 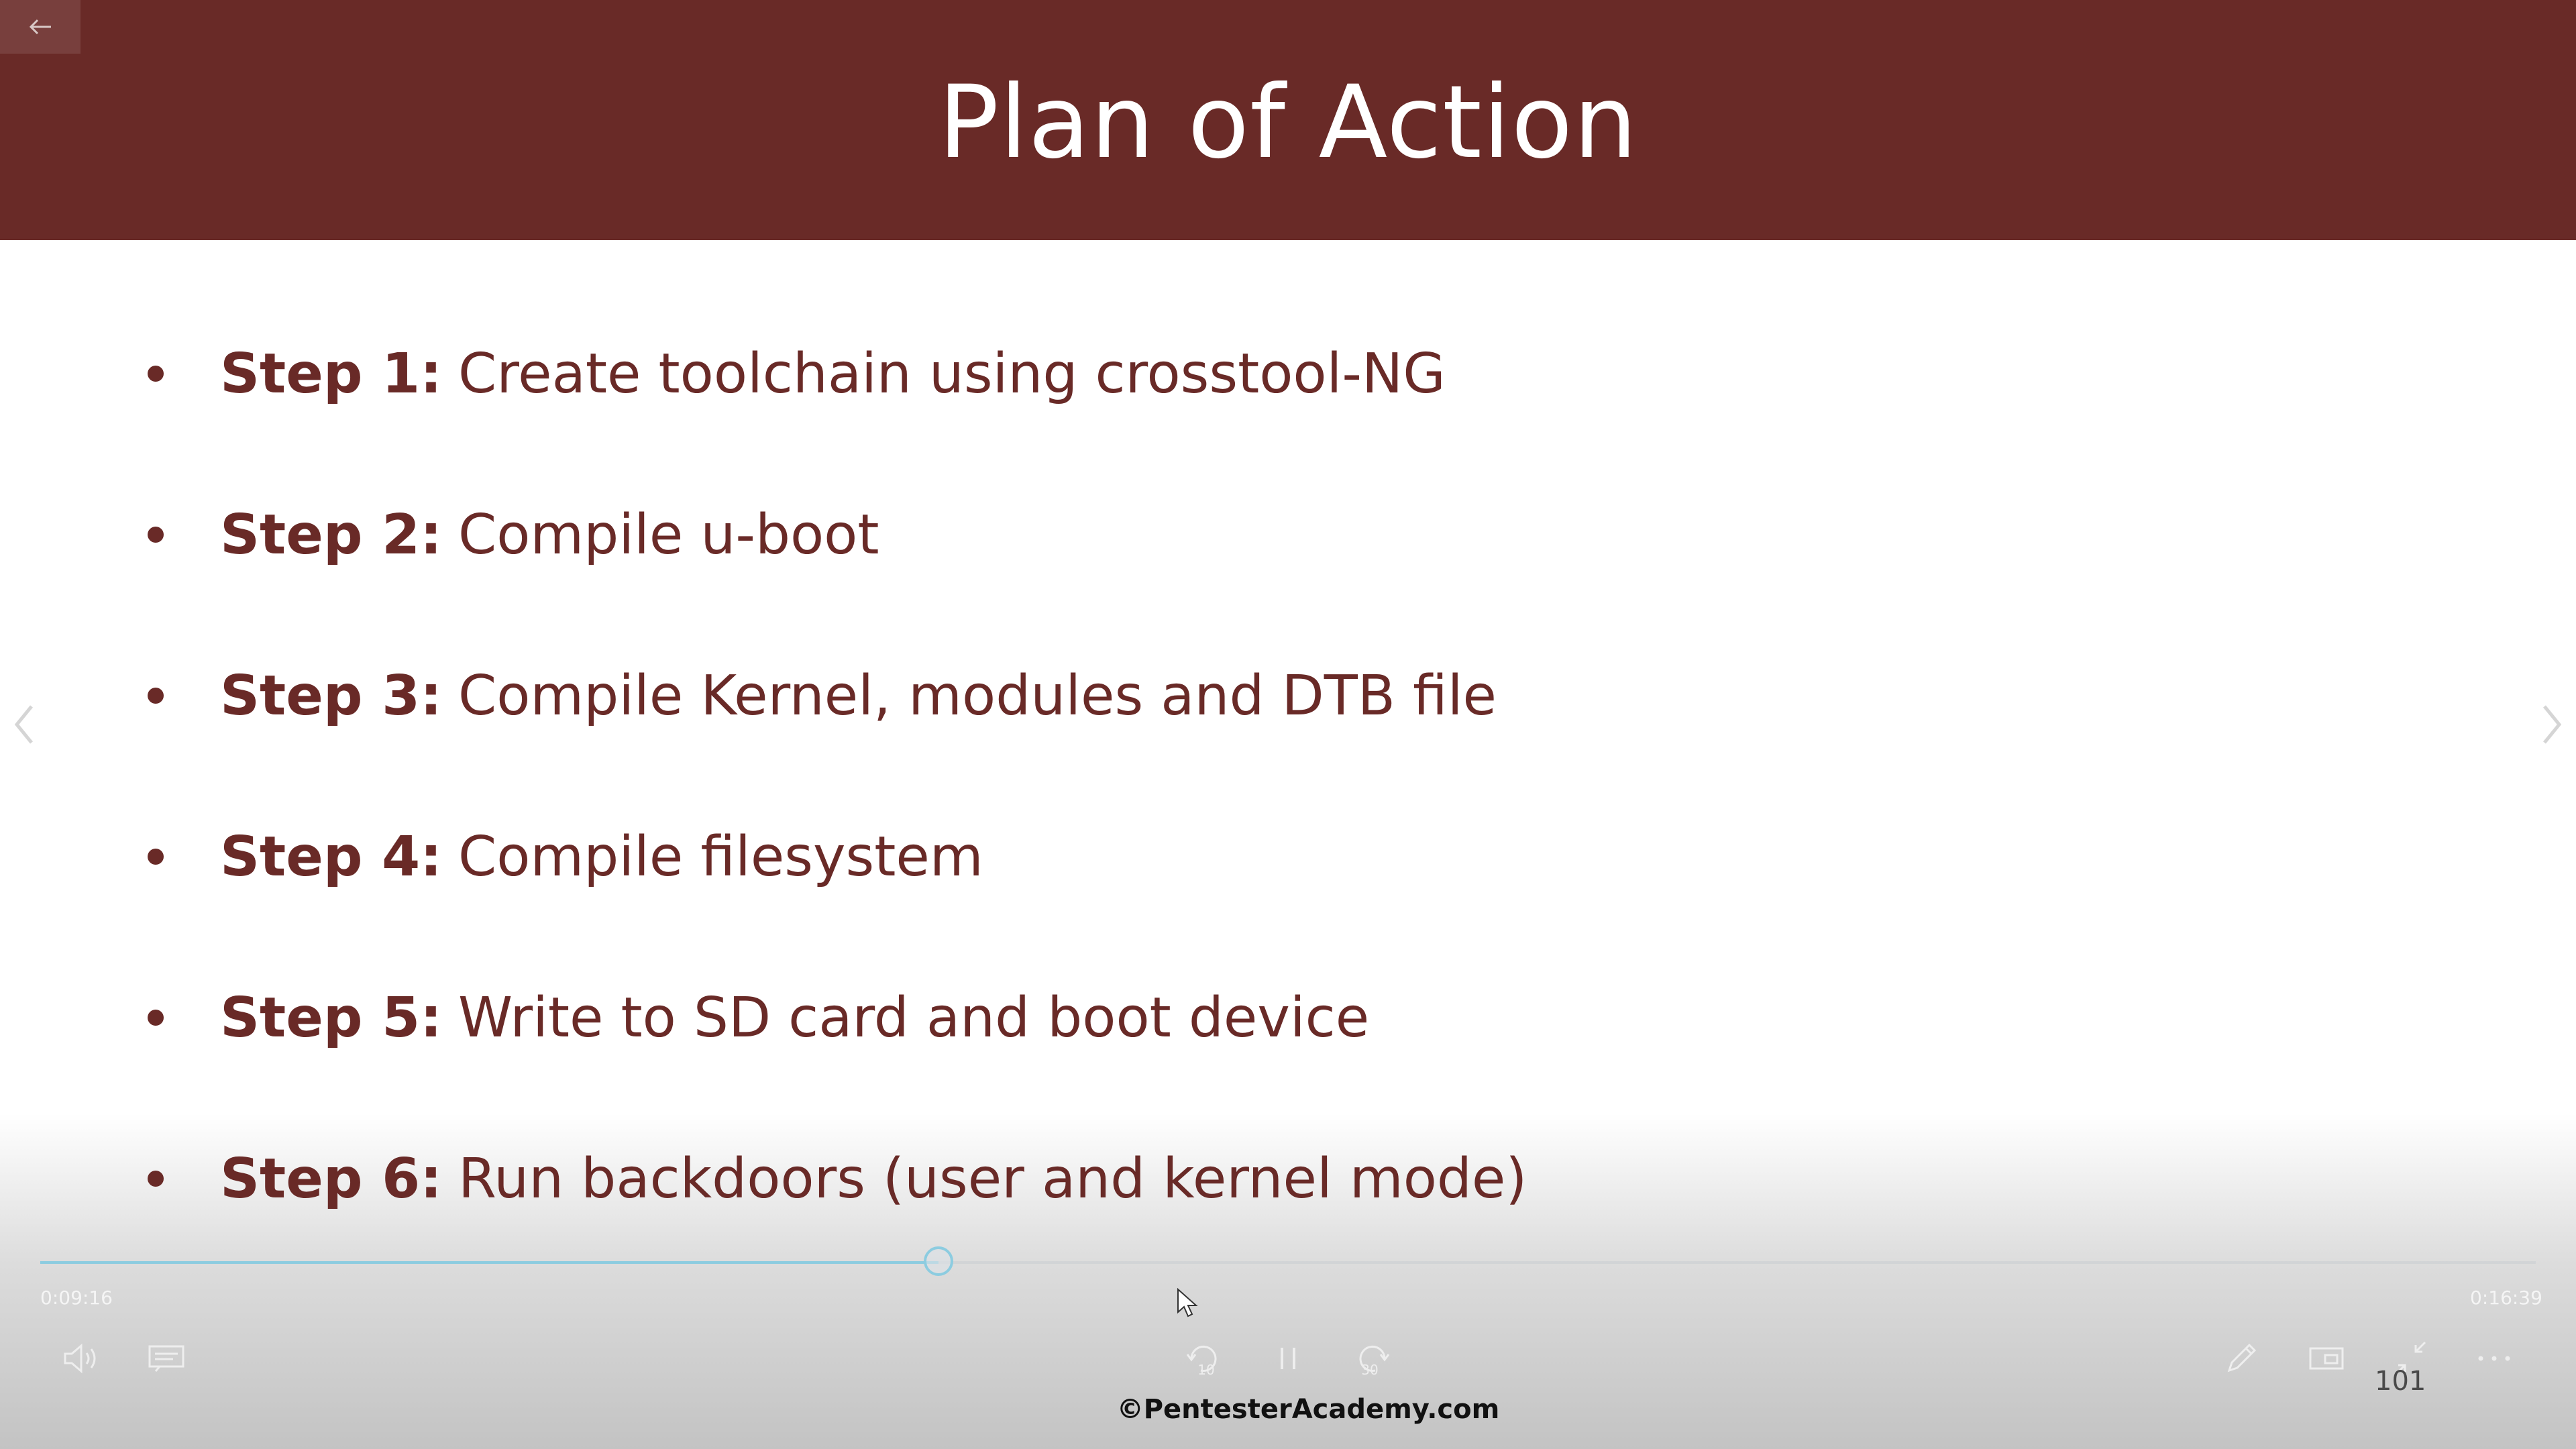 I want to click on skip-back-label: 10, so click(x=1205, y=1370).